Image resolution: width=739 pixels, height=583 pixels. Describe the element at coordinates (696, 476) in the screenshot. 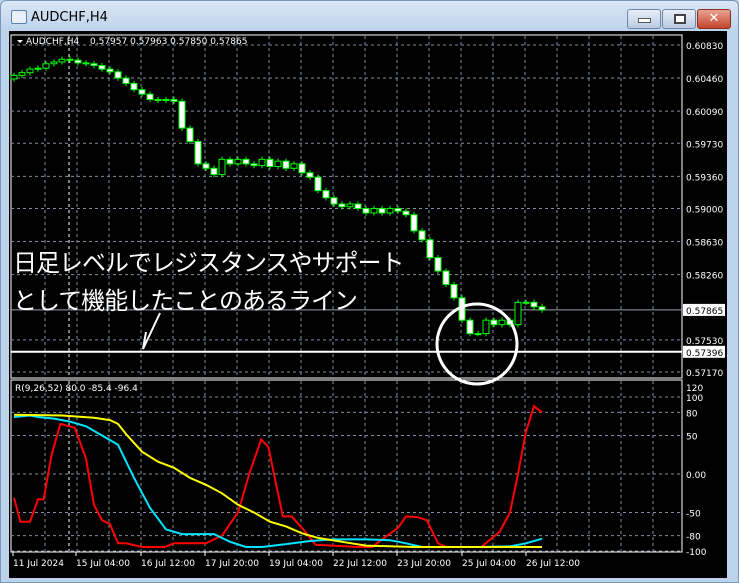

I see `indicator-tick-label: 0.00` at that location.